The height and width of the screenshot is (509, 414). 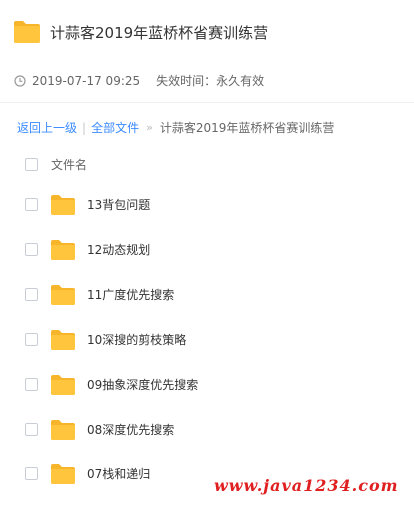 What do you see at coordinates (69, 164) in the screenshot?
I see `column-filename: 文件名` at bounding box center [69, 164].